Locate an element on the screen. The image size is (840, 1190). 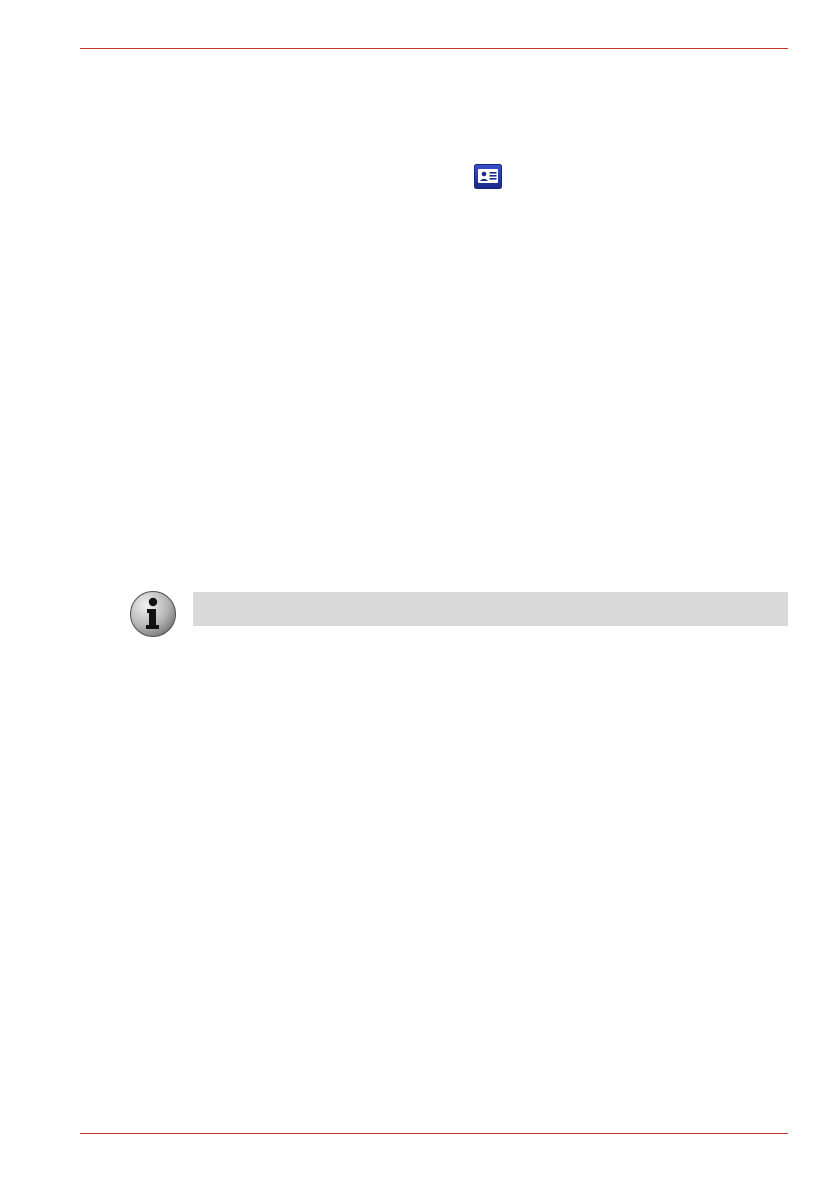
header-rule is located at coordinates (434, 48).